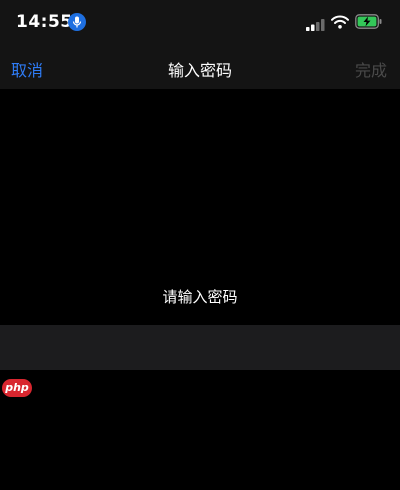 The width and height of the screenshot is (400, 490). Describe the element at coordinates (369, 21) in the screenshot. I see `battery-charging-icon` at that location.